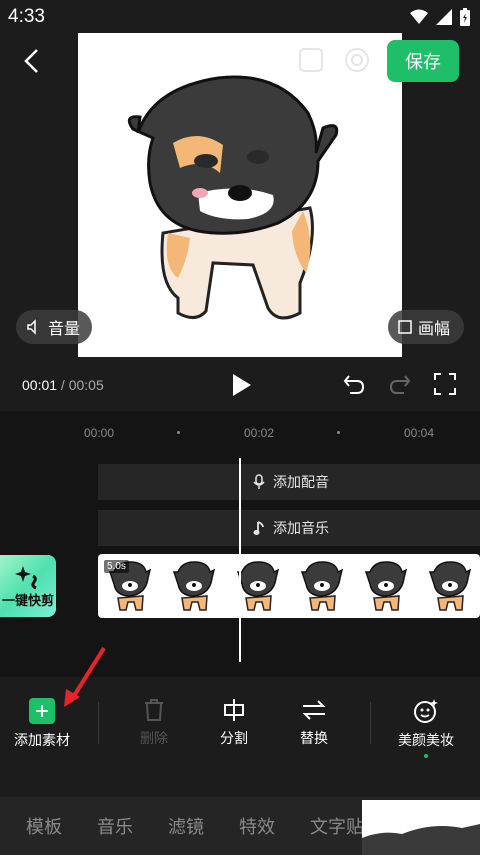 This screenshot has width=480, height=855. What do you see at coordinates (64, 329) in the screenshot?
I see `volume-label: 音量` at bounding box center [64, 329].